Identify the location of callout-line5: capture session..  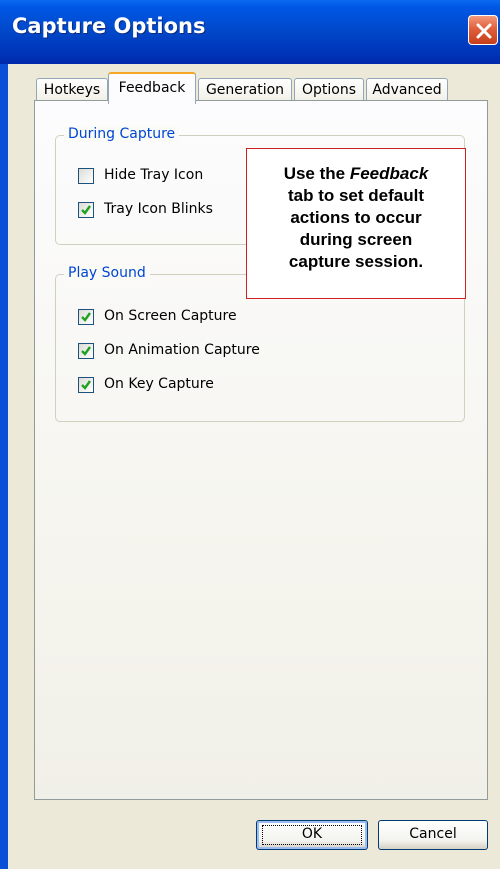
(356, 261).